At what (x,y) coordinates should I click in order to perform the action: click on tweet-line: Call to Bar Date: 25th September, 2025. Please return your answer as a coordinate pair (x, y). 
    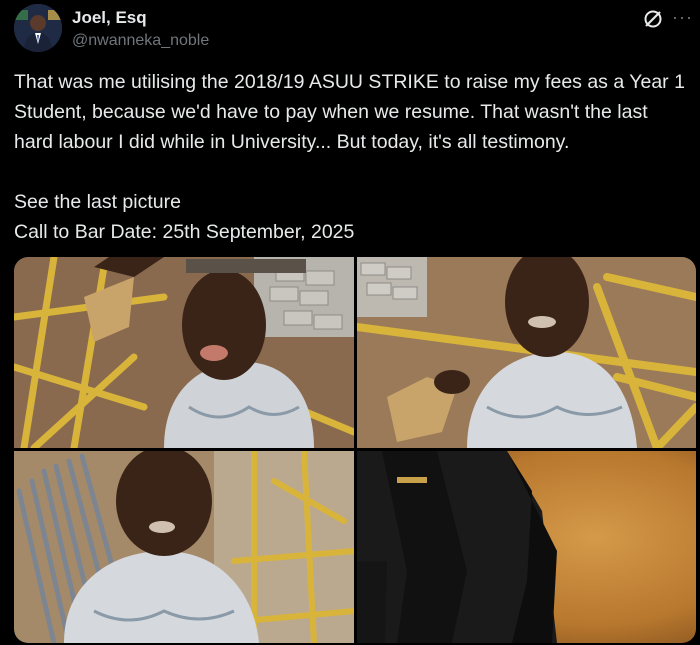
    Looking at the image, I should click on (184, 232).